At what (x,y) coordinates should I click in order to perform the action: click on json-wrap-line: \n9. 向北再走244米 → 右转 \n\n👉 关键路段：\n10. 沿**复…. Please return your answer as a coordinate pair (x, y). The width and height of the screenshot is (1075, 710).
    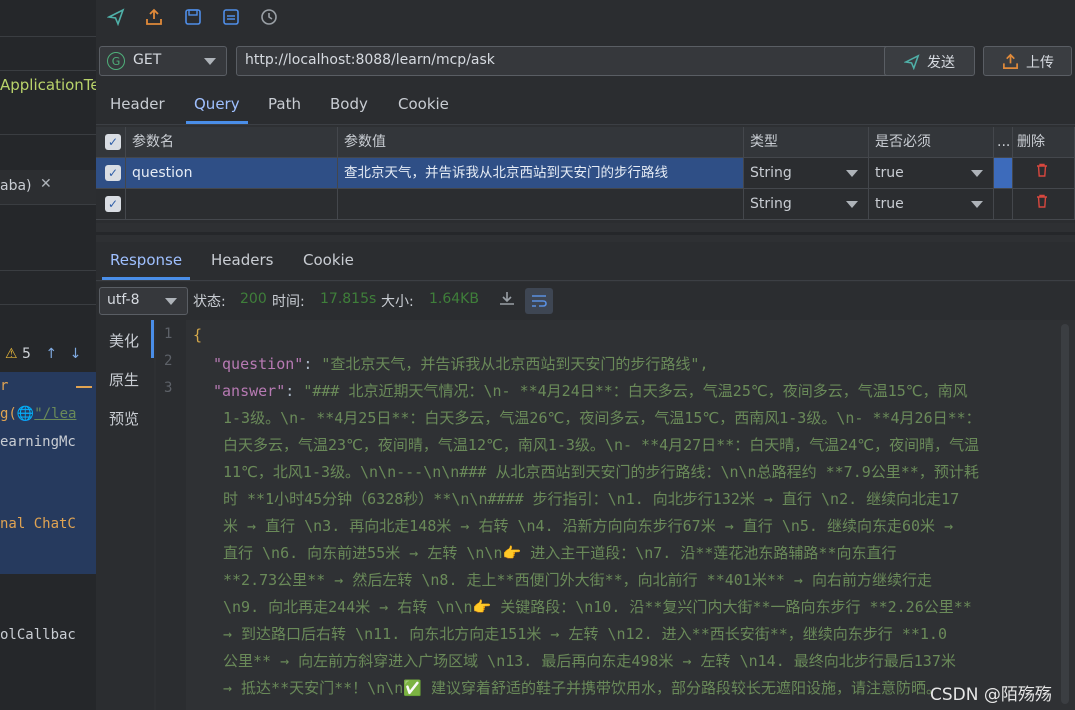
    Looking at the image, I should click on (597, 607).